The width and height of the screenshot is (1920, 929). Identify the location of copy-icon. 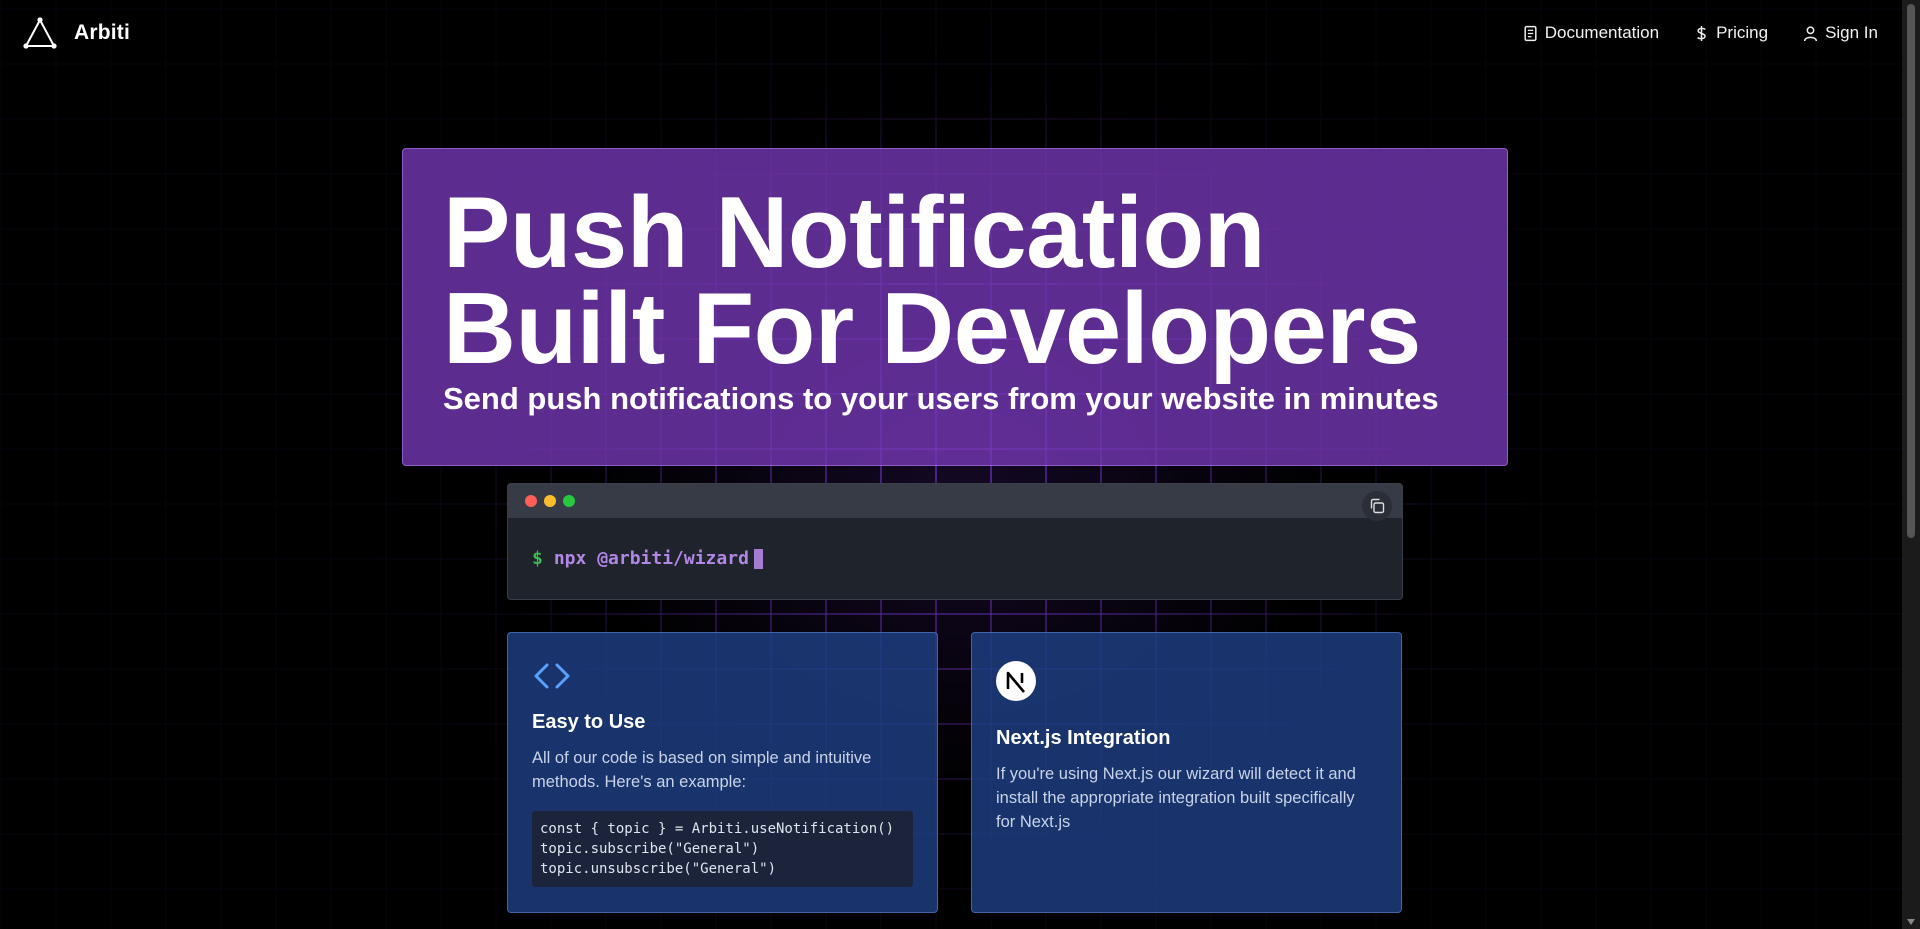
(1377, 506).